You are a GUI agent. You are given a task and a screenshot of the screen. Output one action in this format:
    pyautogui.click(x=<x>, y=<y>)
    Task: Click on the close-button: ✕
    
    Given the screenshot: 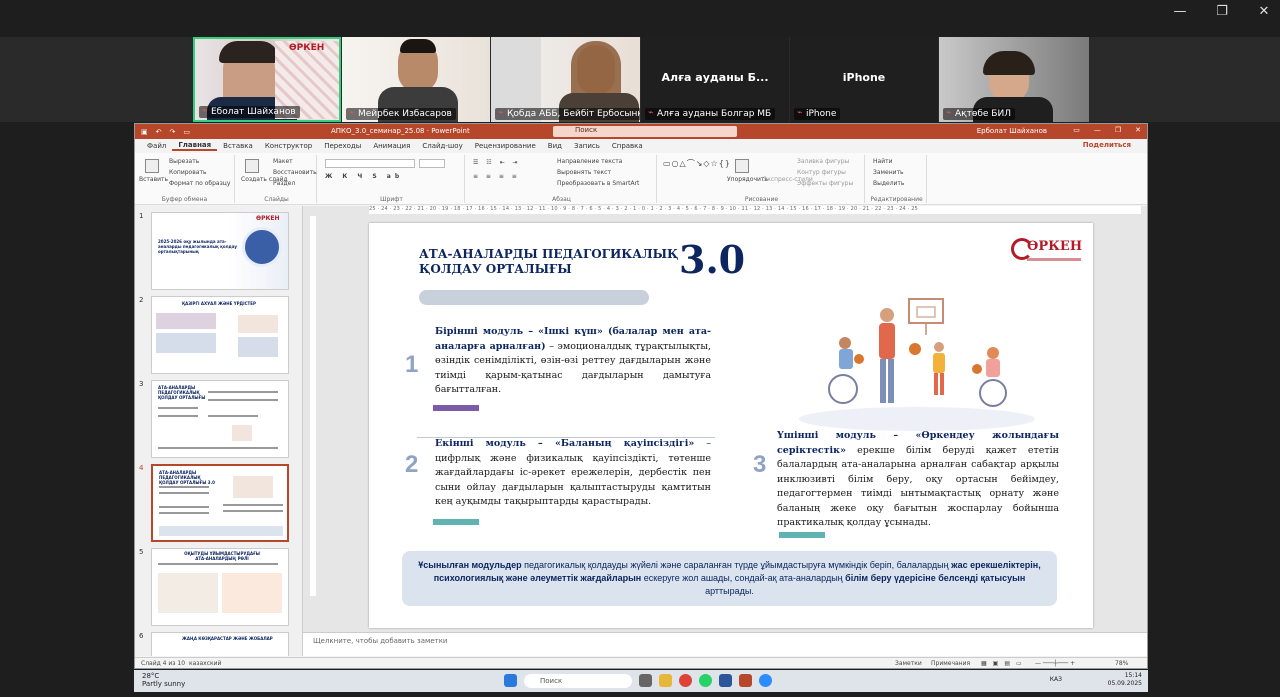 What is the action you would take?
    pyautogui.click(x=1264, y=11)
    